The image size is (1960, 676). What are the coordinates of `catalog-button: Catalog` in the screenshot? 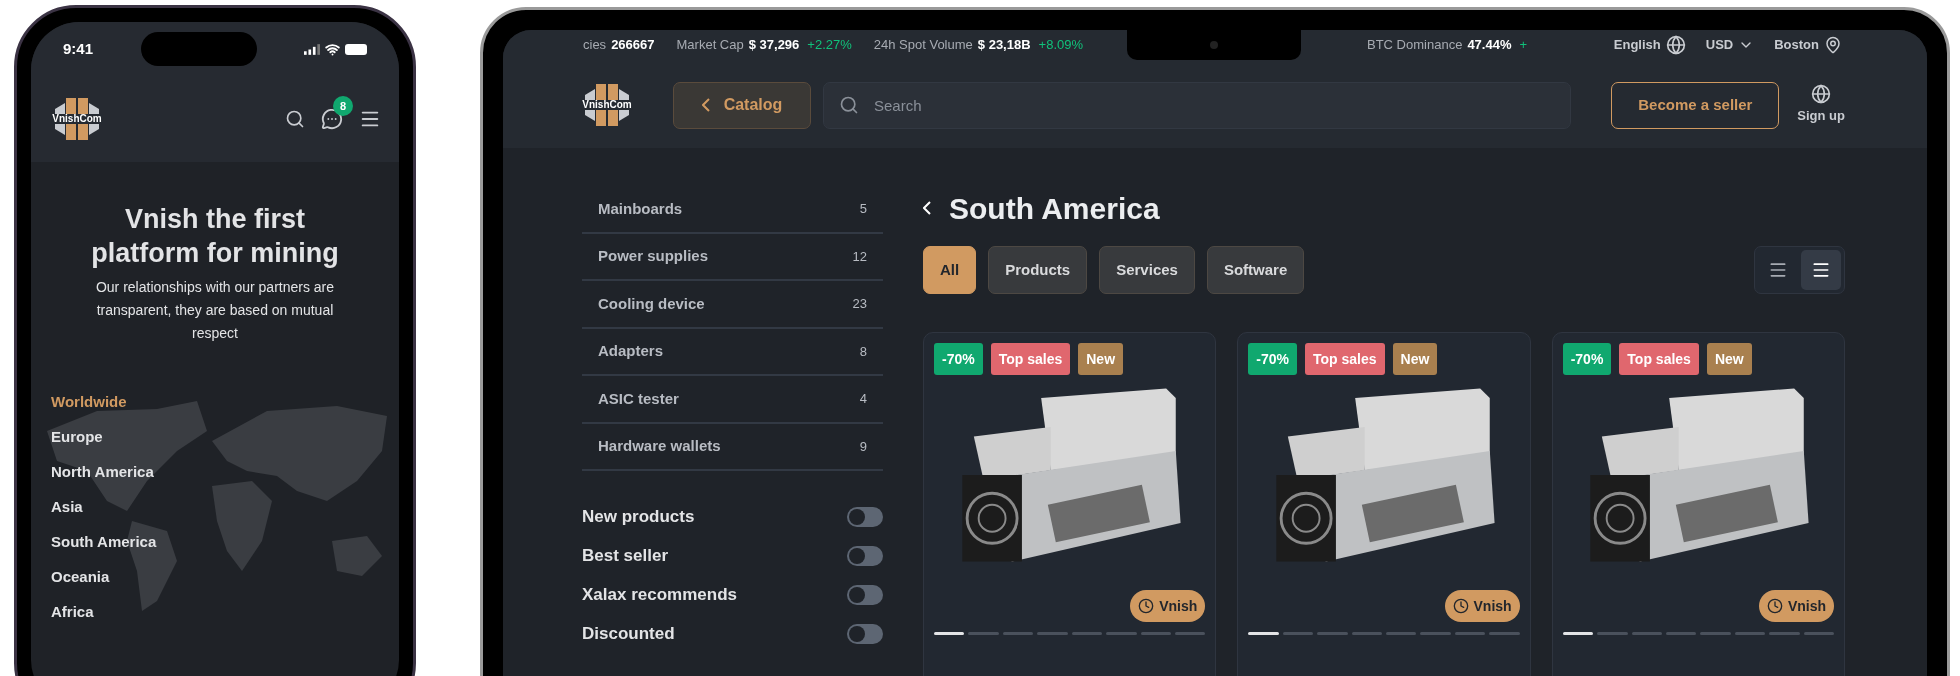 It's located at (742, 105).